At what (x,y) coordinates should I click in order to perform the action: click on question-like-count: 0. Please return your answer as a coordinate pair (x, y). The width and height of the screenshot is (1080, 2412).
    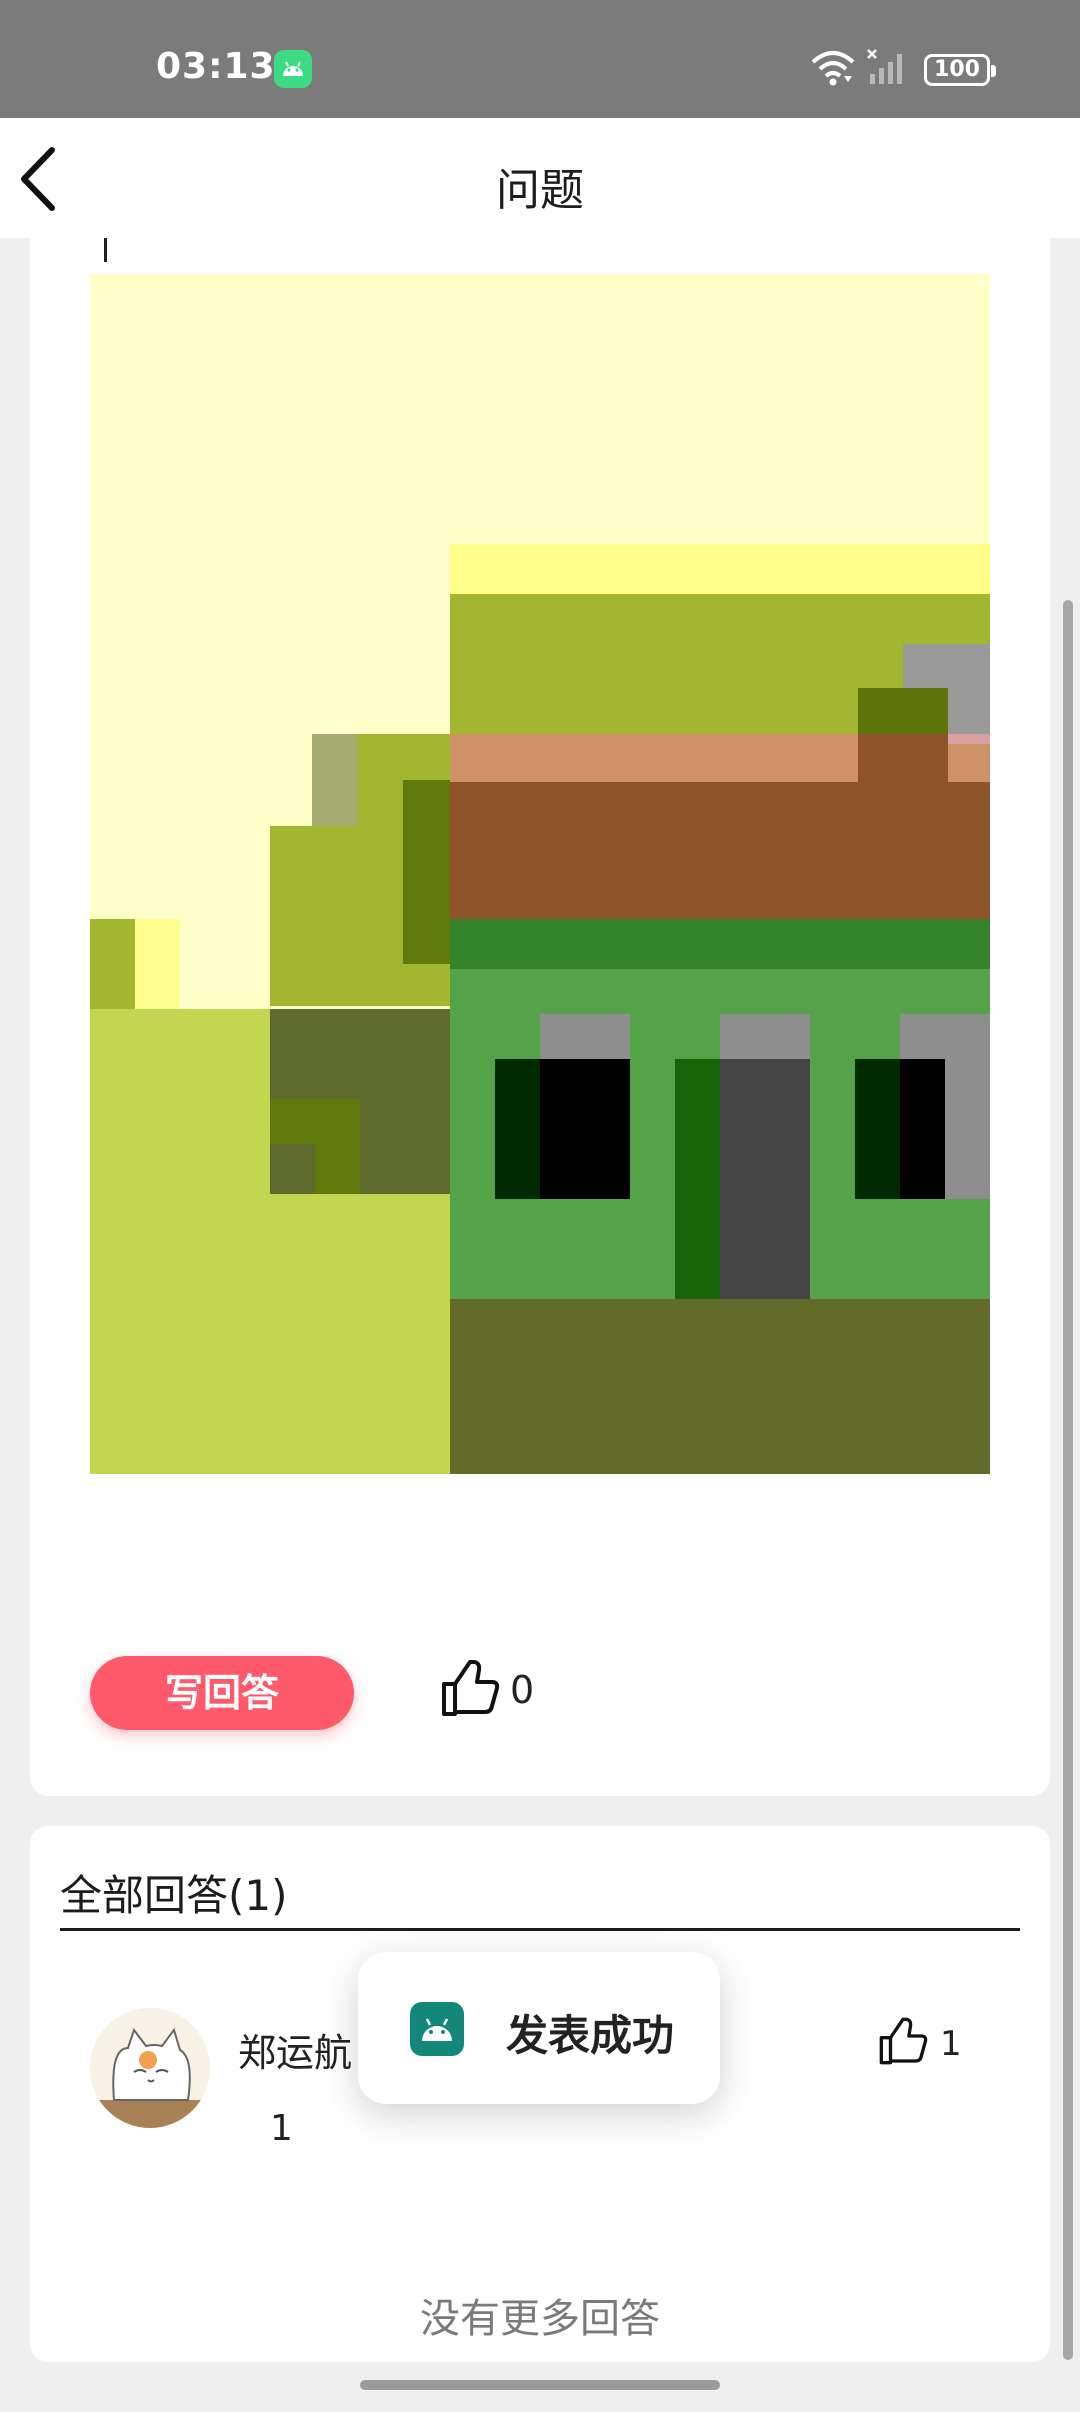
    Looking at the image, I should click on (522, 1690).